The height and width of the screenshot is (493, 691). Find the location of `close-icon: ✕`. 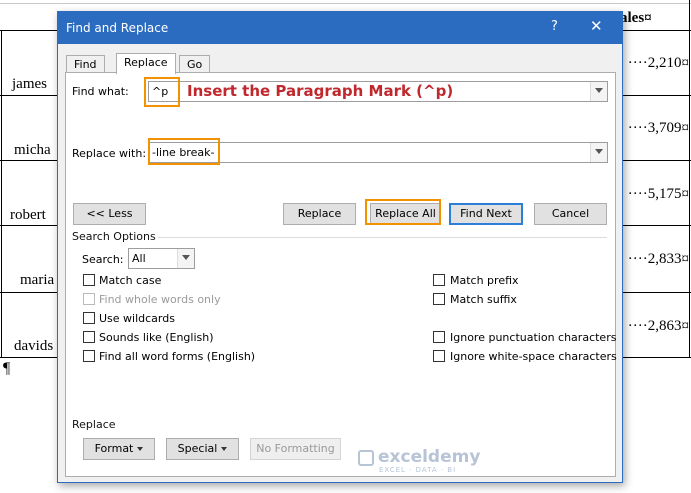

close-icon: ✕ is located at coordinates (596, 26).